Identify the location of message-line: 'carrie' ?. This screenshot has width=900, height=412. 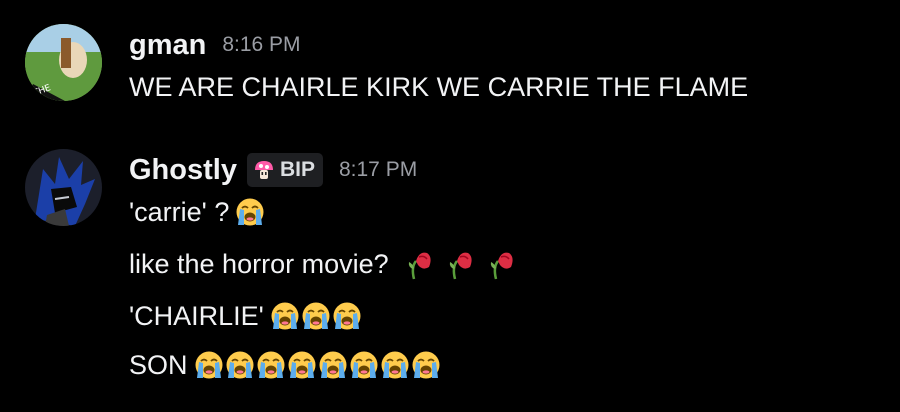
(197, 212).